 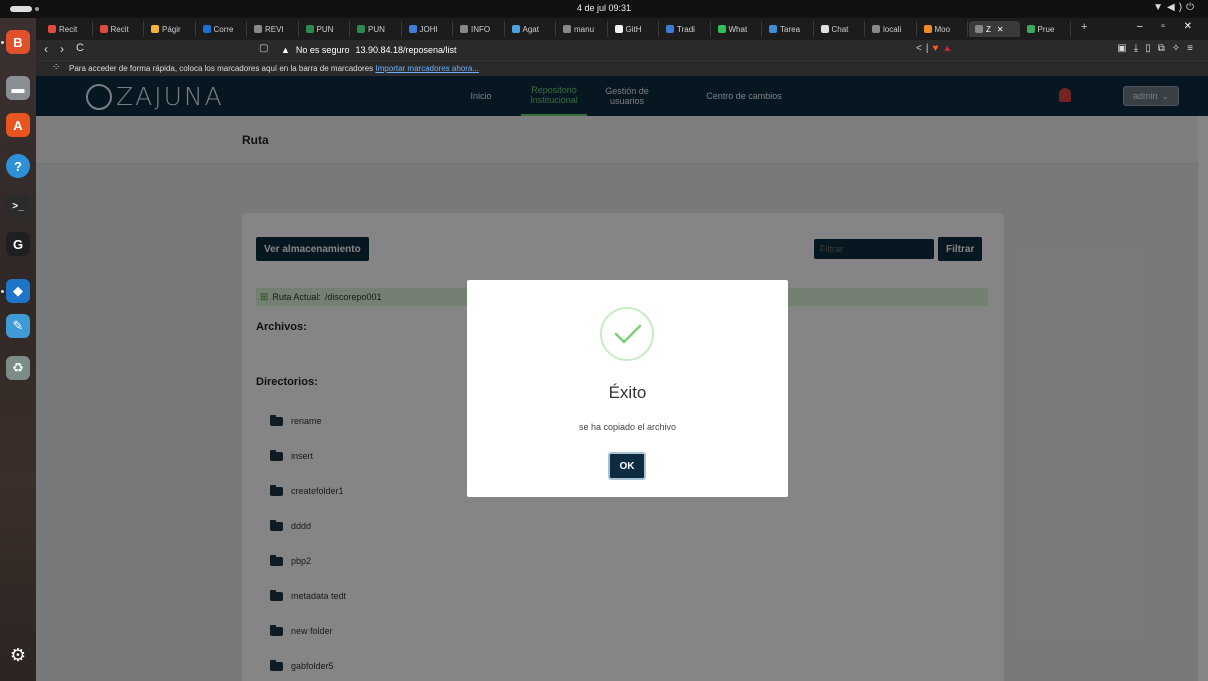 What do you see at coordinates (18, 125) in the screenshot?
I see `app-center-icon: A` at bounding box center [18, 125].